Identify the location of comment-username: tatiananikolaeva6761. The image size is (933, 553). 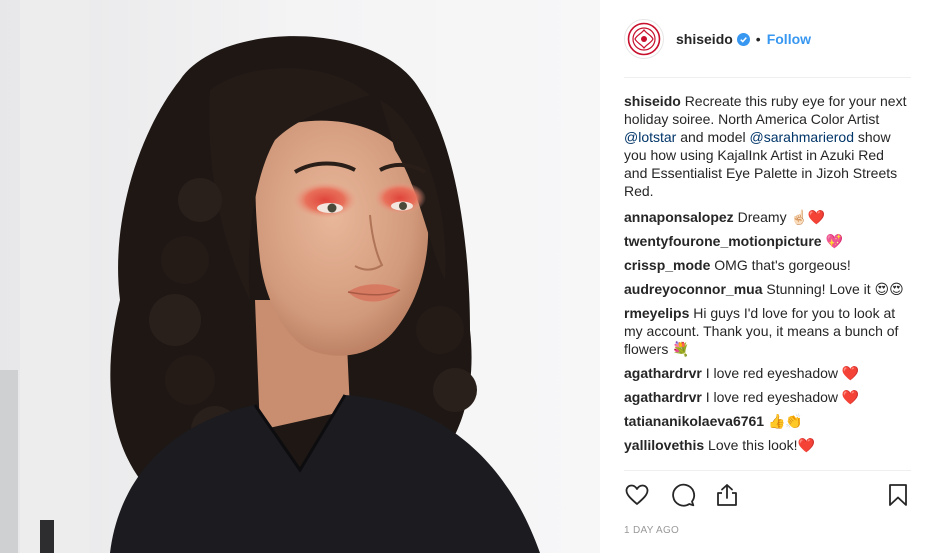
(694, 421).